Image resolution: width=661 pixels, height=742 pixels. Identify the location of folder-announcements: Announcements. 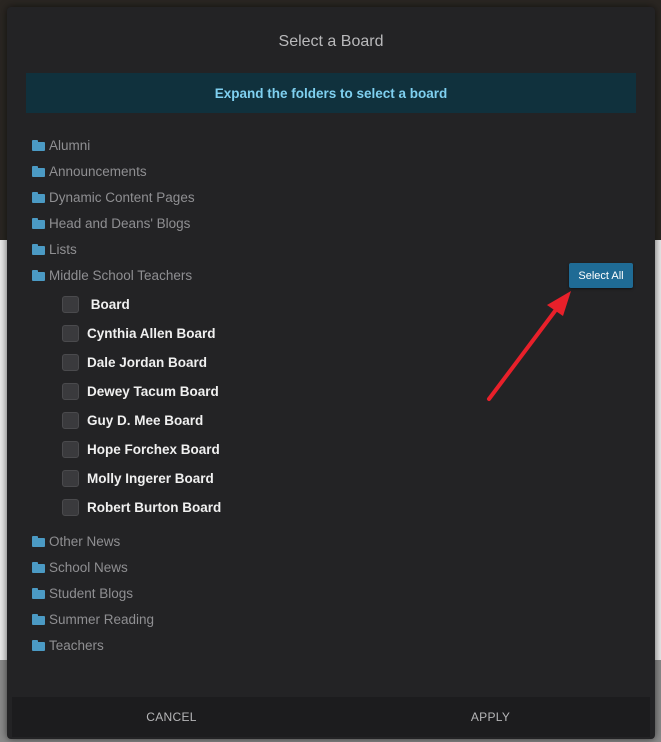
(332, 171).